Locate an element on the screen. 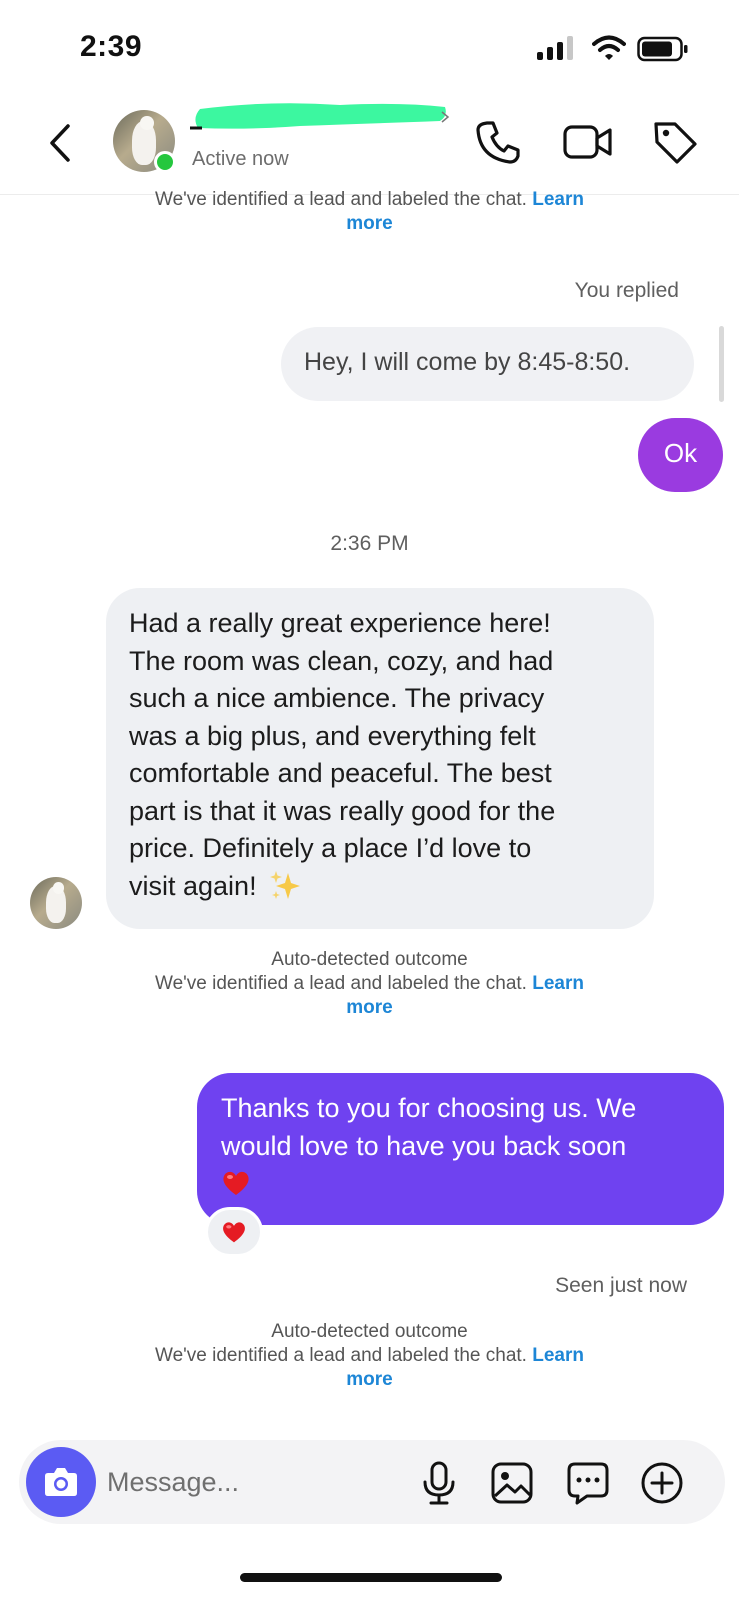 This screenshot has height=1600, width=739. phone-icon is located at coordinates (498, 142).